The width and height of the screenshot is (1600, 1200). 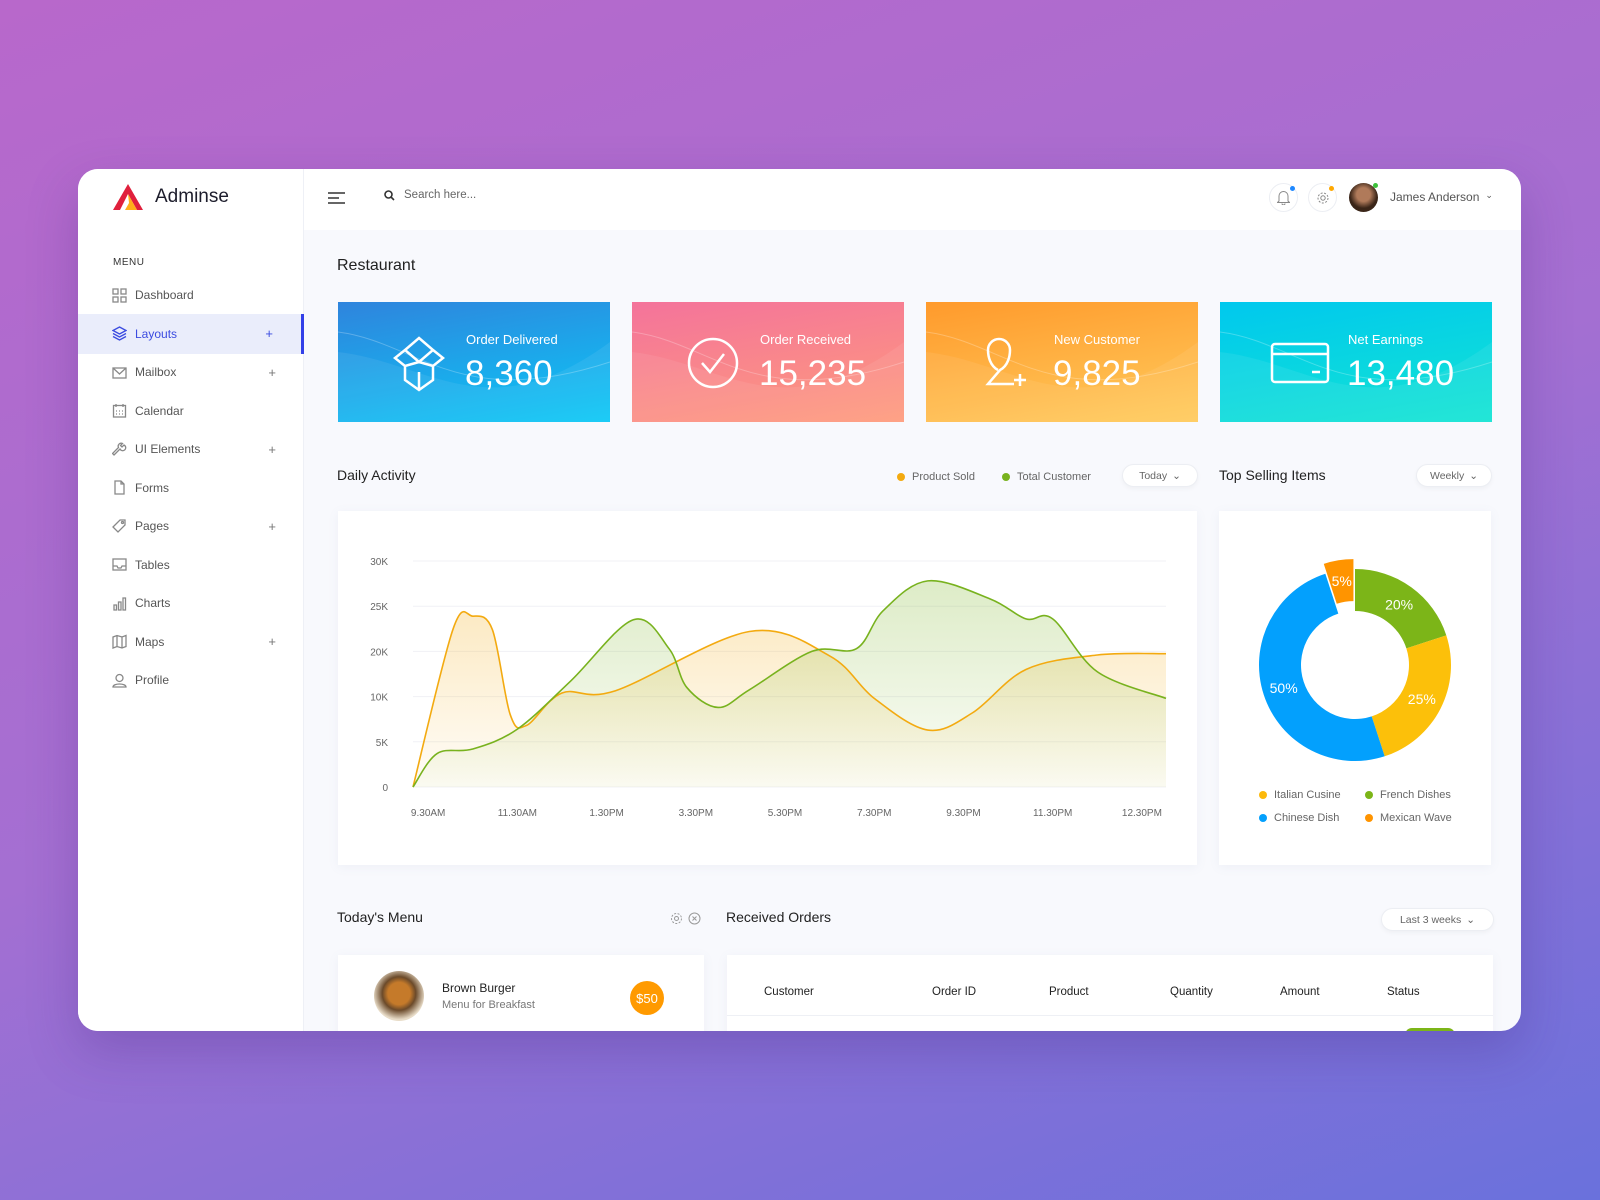 I want to click on stat-value: 8,360, so click(x=509, y=373).